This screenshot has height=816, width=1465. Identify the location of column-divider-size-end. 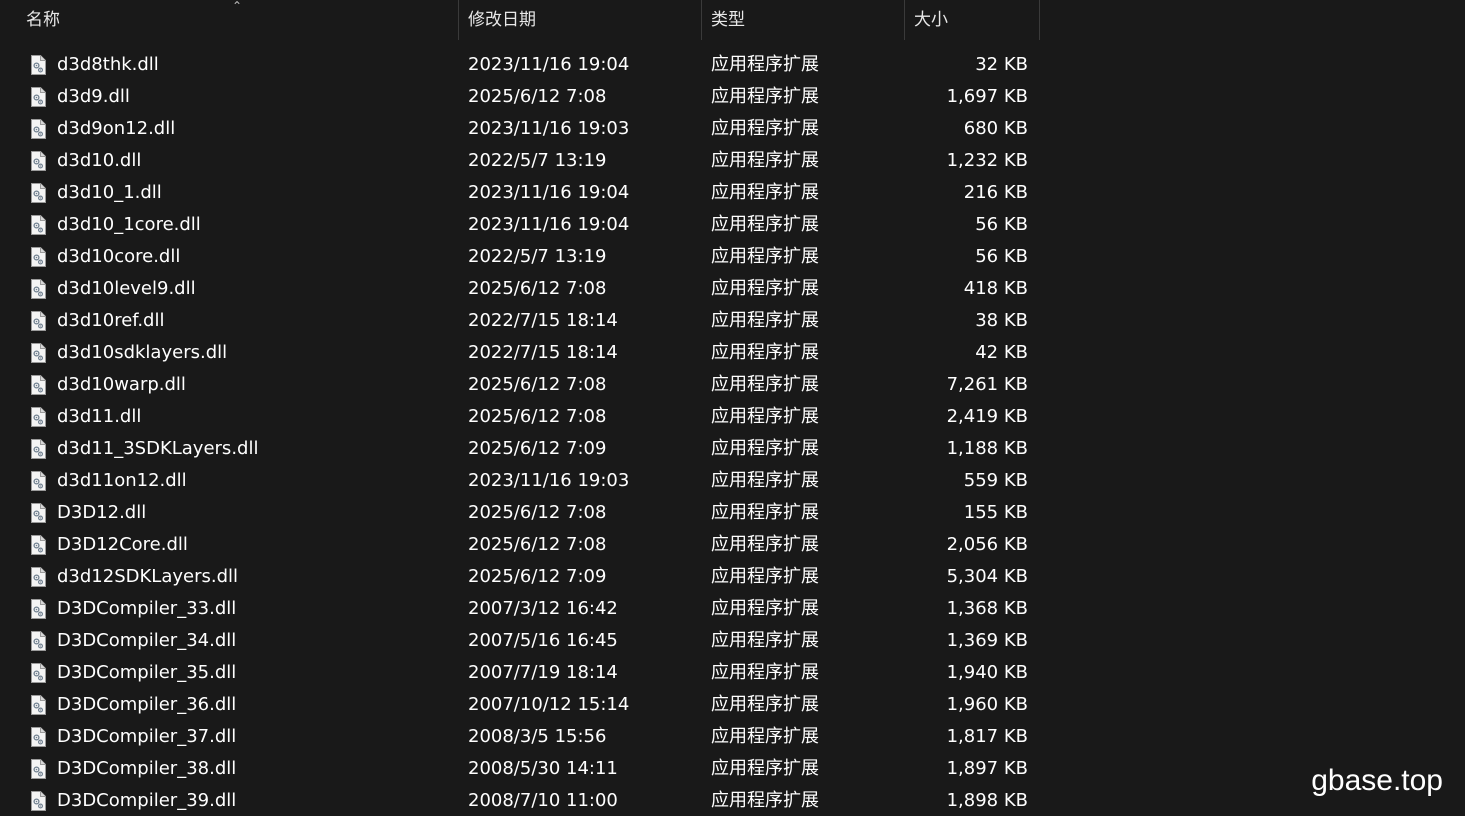
(1039, 20).